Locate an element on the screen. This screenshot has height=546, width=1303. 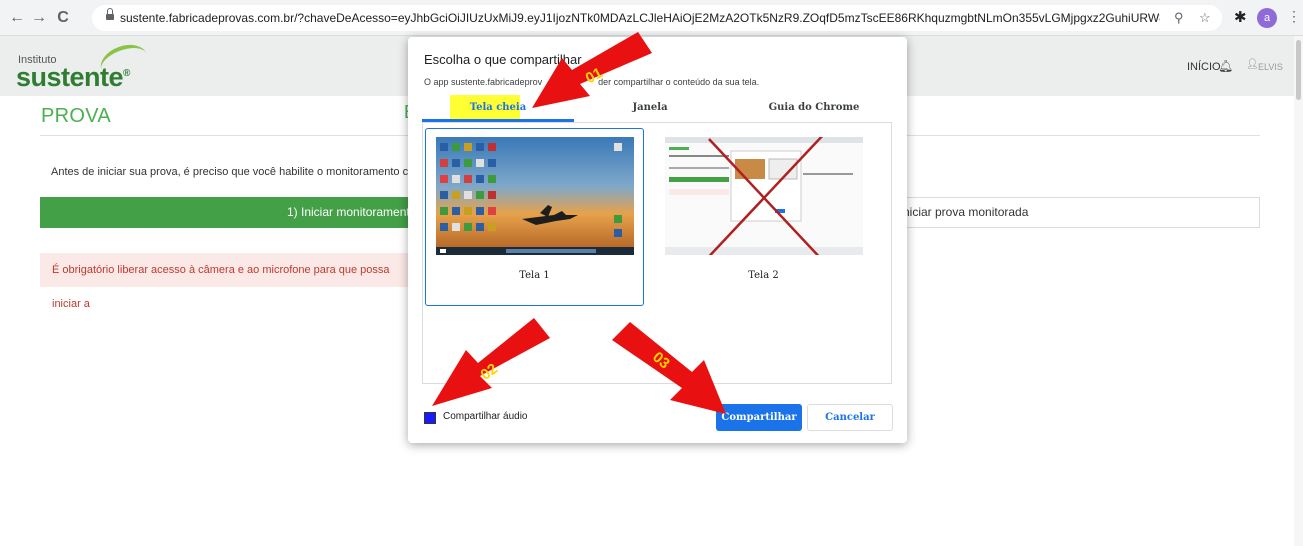
reload-icon: C is located at coordinates (63, 18).